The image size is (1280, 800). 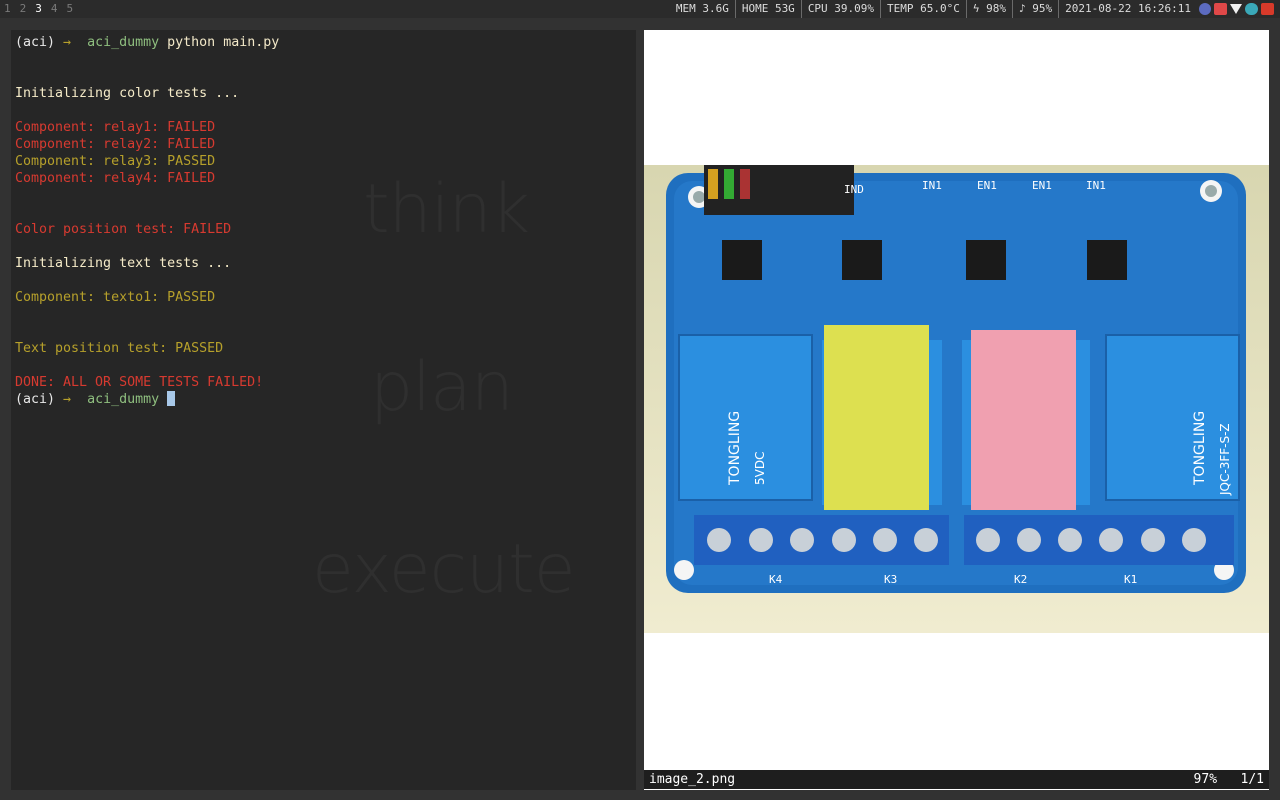 What do you see at coordinates (1096, 185) in the screenshot?
I see `board-label-in1b: IN1` at bounding box center [1096, 185].